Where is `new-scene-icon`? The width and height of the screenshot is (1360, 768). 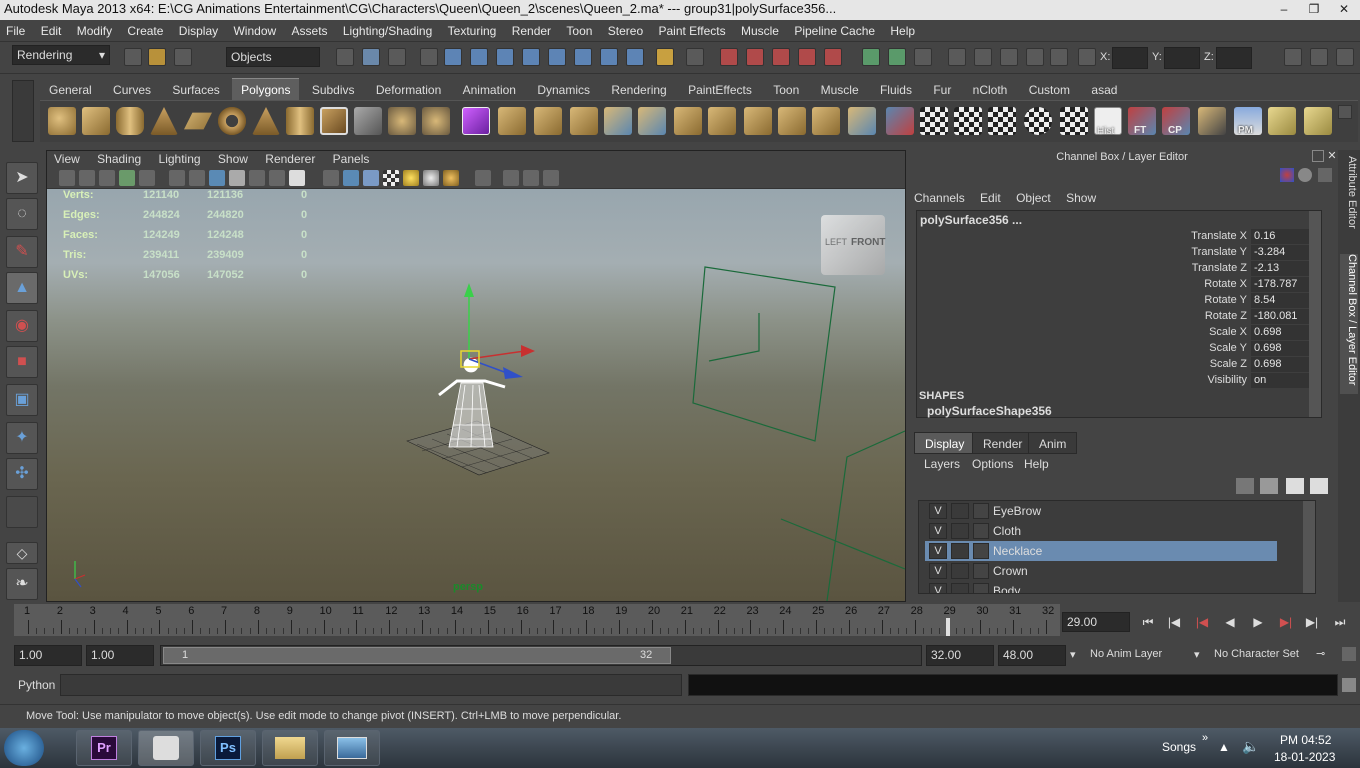 new-scene-icon is located at coordinates (133, 57).